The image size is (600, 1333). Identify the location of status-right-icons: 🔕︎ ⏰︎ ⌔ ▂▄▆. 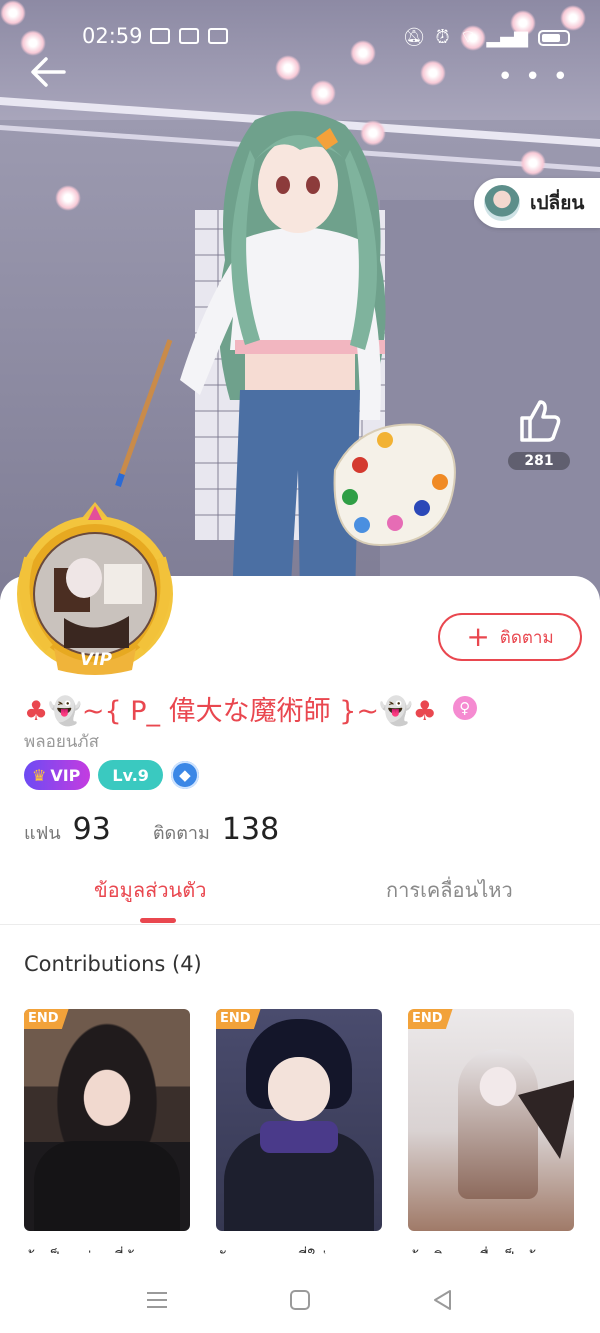
(486, 37).